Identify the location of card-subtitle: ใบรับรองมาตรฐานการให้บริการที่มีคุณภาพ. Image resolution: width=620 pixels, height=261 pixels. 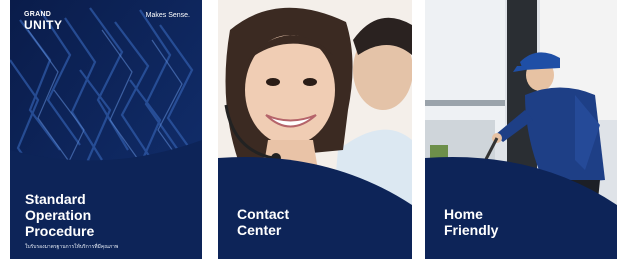
(72, 247).